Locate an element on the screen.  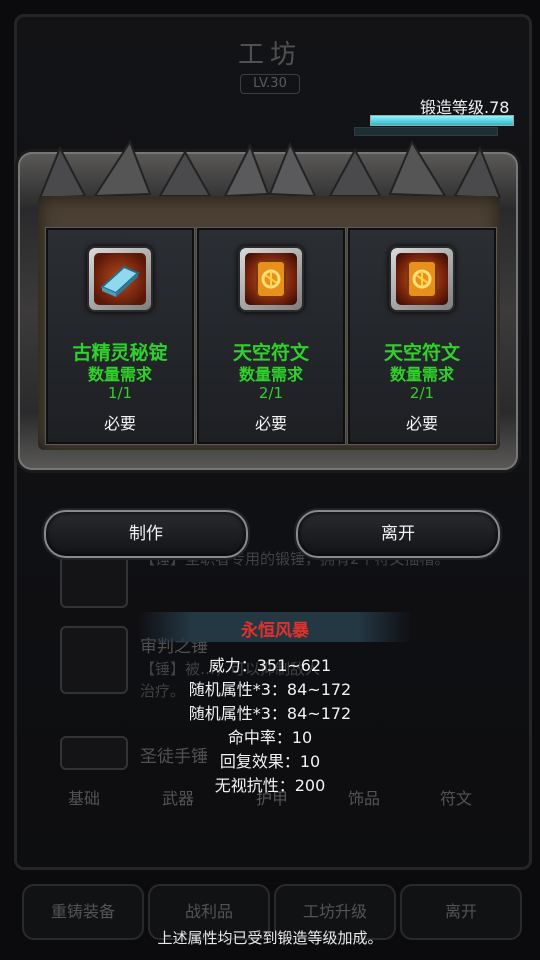
stat-ignore-resist: 无视抗性：200 is located at coordinates (270, 785).